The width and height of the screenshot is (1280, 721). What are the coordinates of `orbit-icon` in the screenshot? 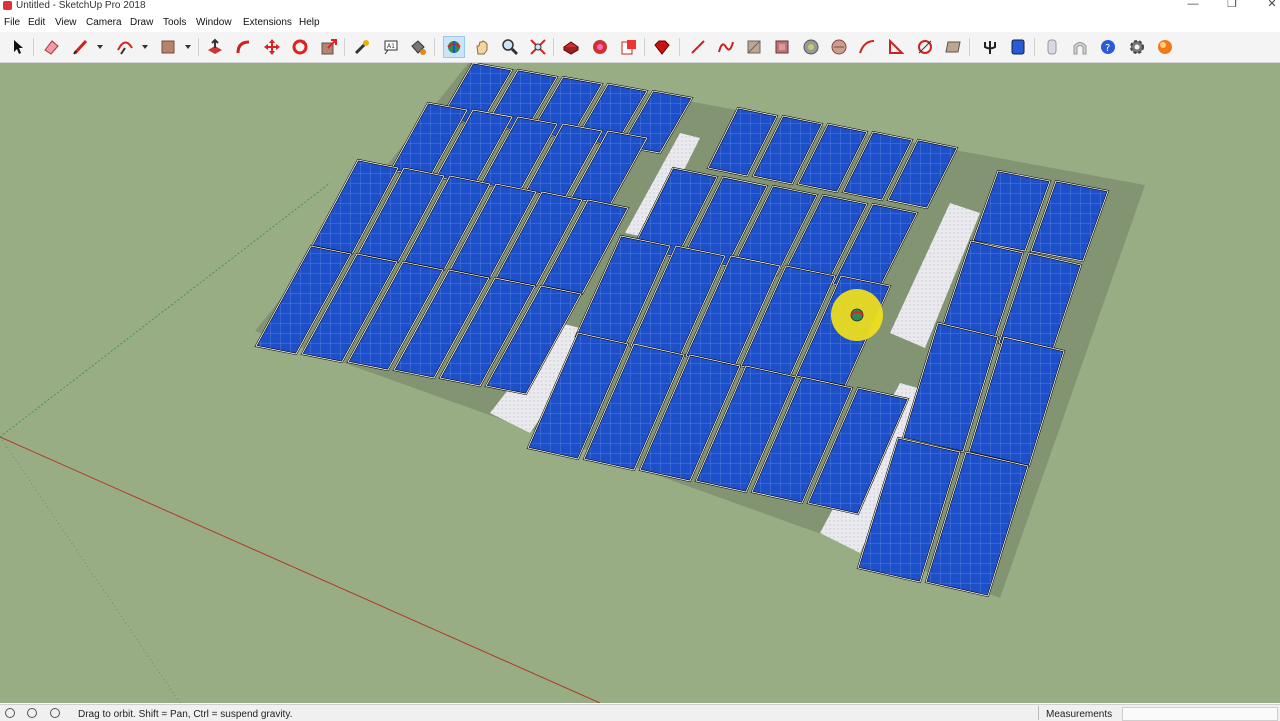 It's located at (454, 47).